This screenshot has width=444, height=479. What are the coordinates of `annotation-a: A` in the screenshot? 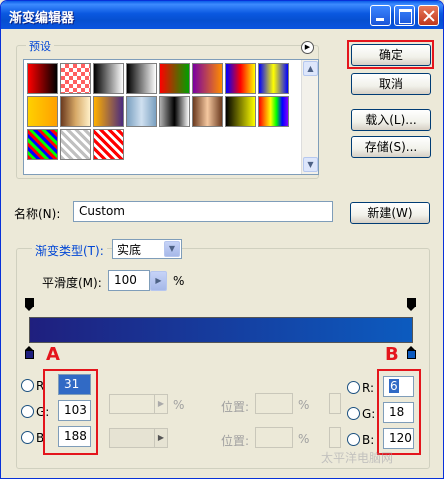 It's located at (53, 354).